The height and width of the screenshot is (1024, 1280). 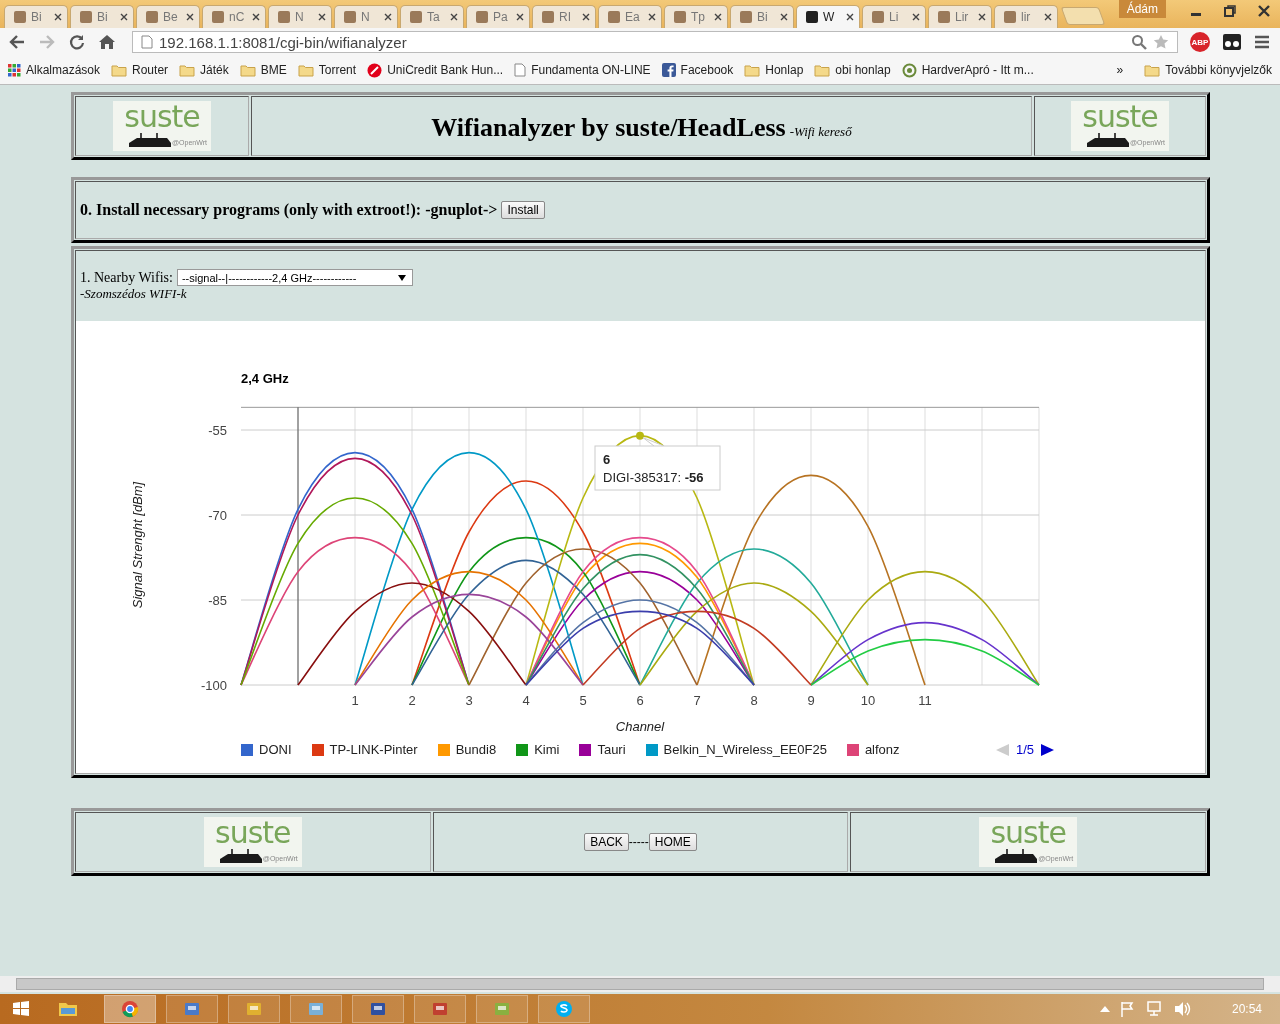 I want to click on install-button: Install, so click(x=523, y=210).